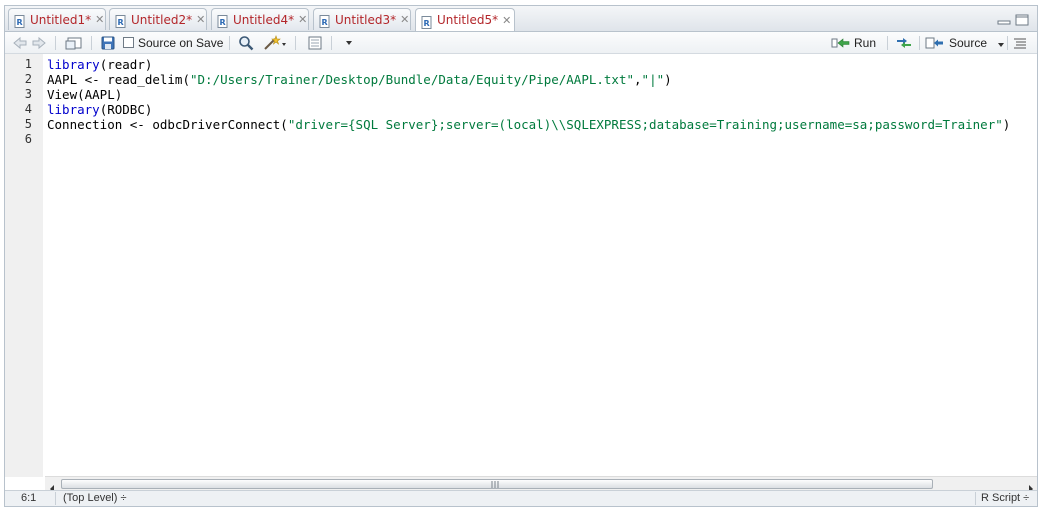 The width and height of the screenshot is (1044, 512). What do you see at coordinates (28, 124) in the screenshot?
I see `line-number: 5` at bounding box center [28, 124].